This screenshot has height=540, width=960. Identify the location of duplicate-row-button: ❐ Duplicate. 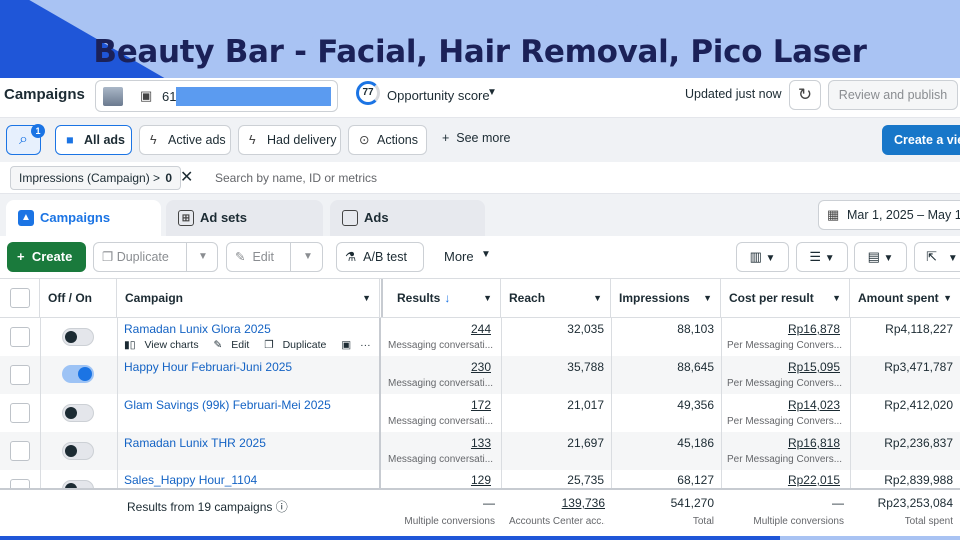
(298, 345).